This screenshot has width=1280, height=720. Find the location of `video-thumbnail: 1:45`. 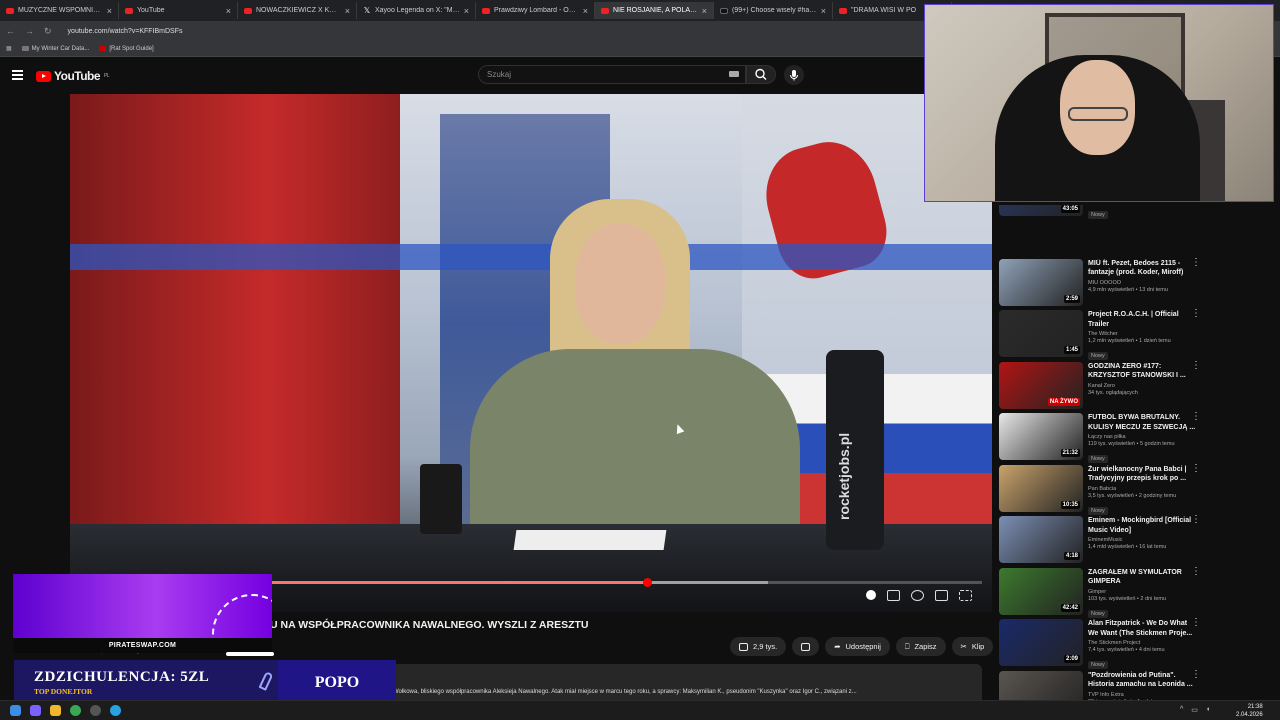

video-thumbnail: 1:45 is located at coordinates (1041, 333).